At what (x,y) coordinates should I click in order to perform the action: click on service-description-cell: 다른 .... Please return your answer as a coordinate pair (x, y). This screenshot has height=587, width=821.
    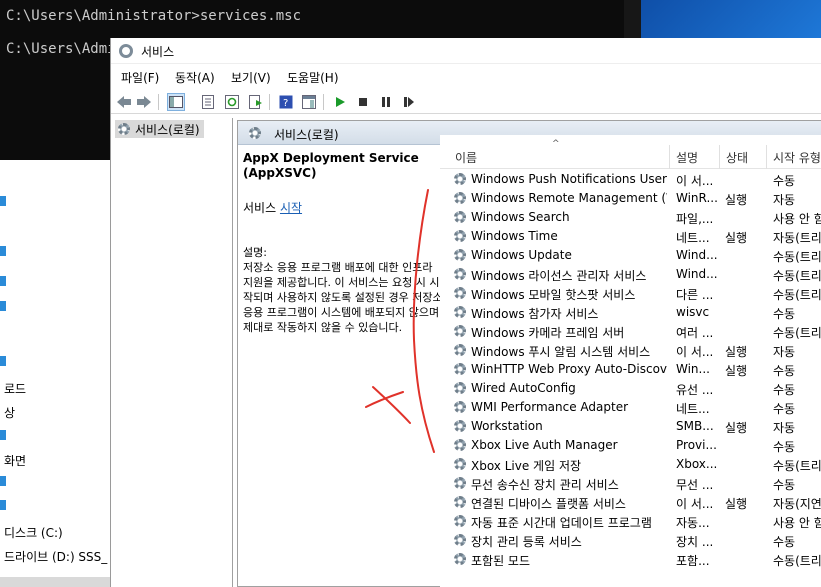
    Looking at the image, I should click on (695, 295).